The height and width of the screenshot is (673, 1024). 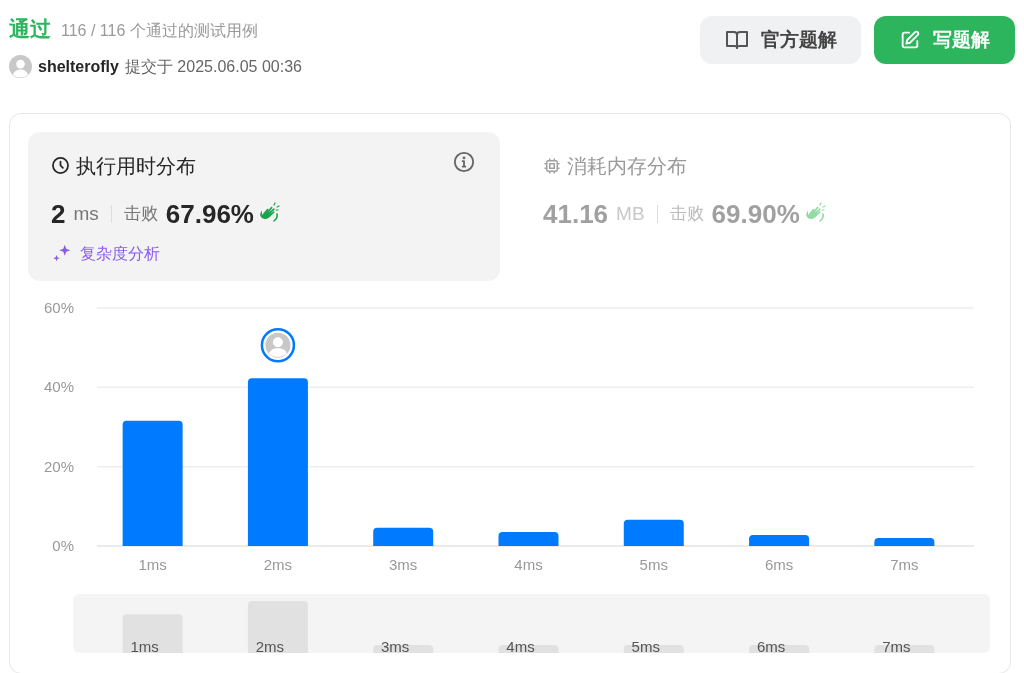 I want to click on clock-icon, so click(x=60, y=165).